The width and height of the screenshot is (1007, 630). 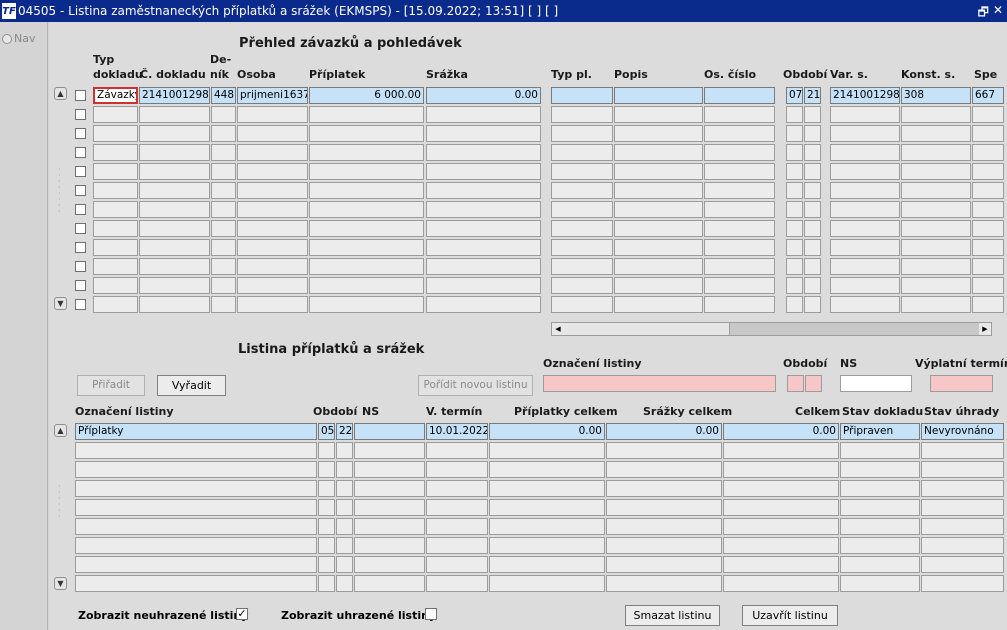 I want to click on top-scroll-grip-icon: · · · · · · · ·, so click(x=63, y=191).